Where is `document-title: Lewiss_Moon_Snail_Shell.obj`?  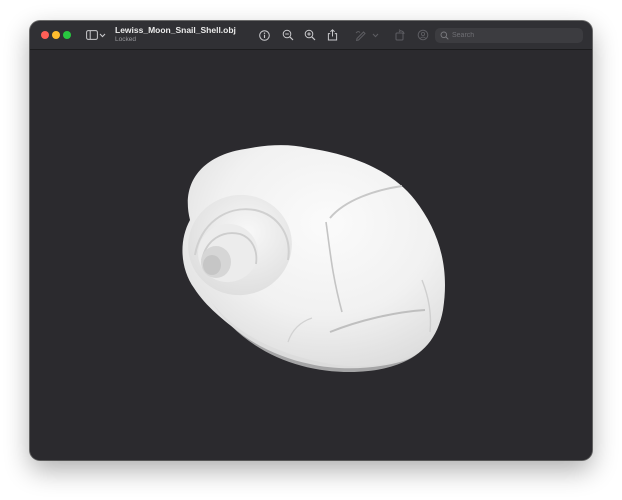 document-title: Lewiss_Moon_Snail_Shell.obj is located at coordinates (175, 30).